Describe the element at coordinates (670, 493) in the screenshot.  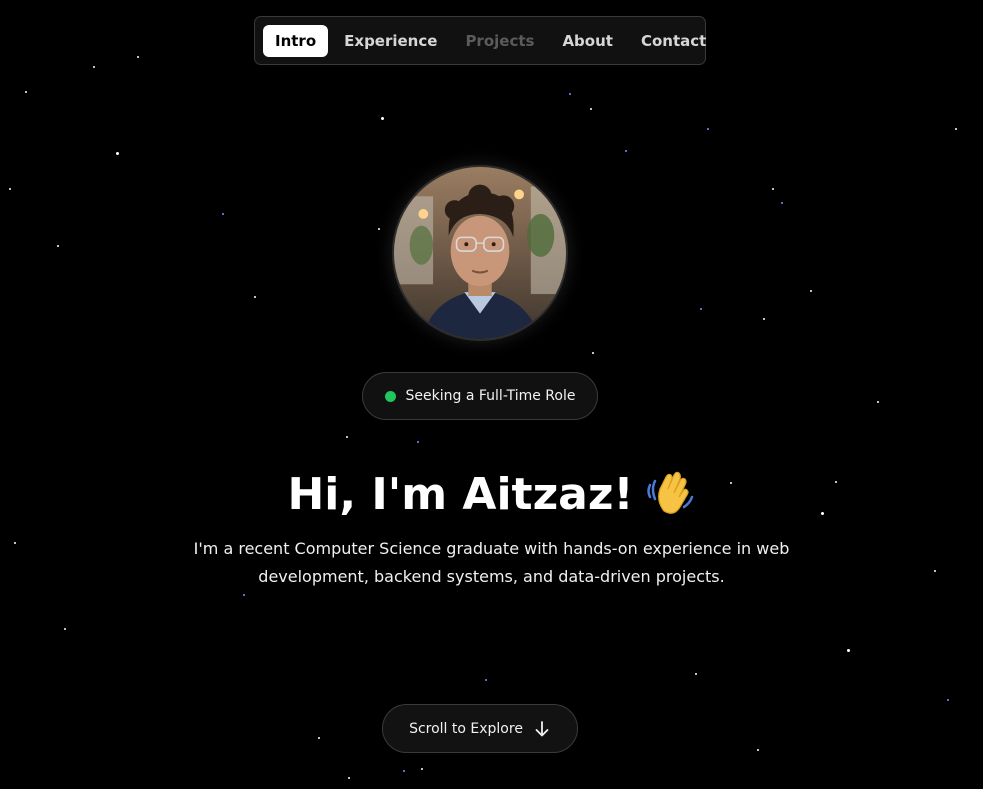
I see `waving-hand-icon` at that location.